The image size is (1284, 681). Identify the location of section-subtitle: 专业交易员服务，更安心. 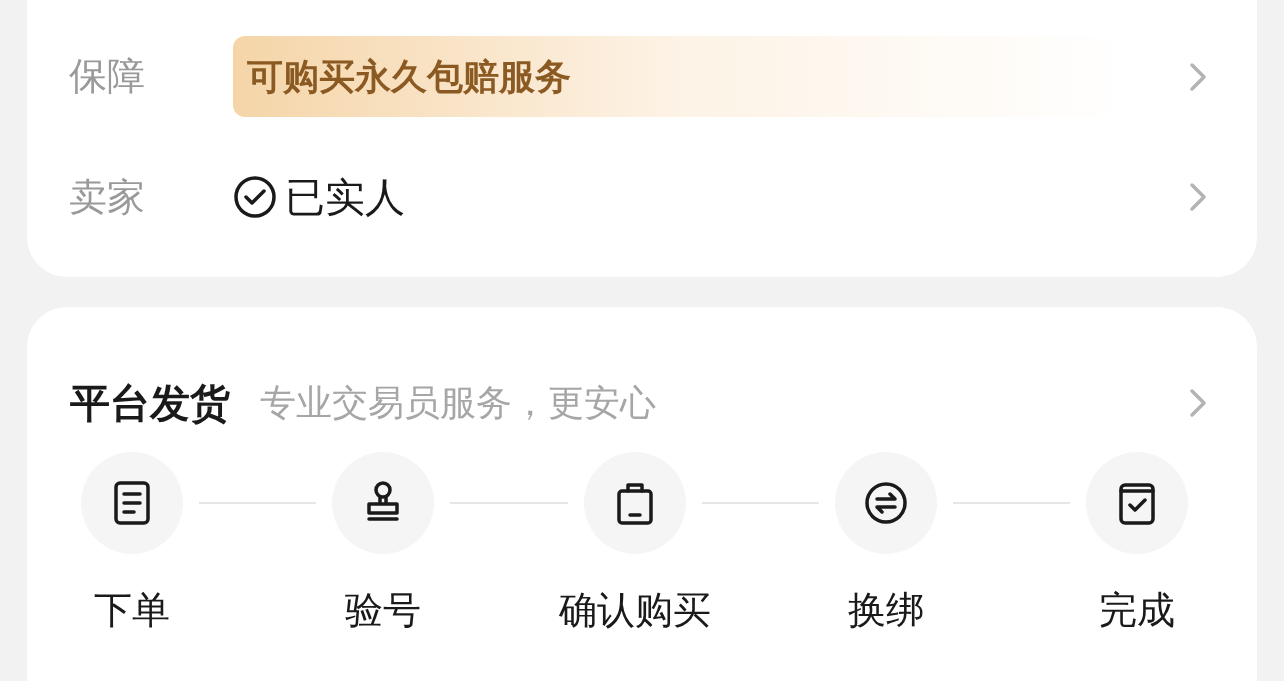
(458, 403).